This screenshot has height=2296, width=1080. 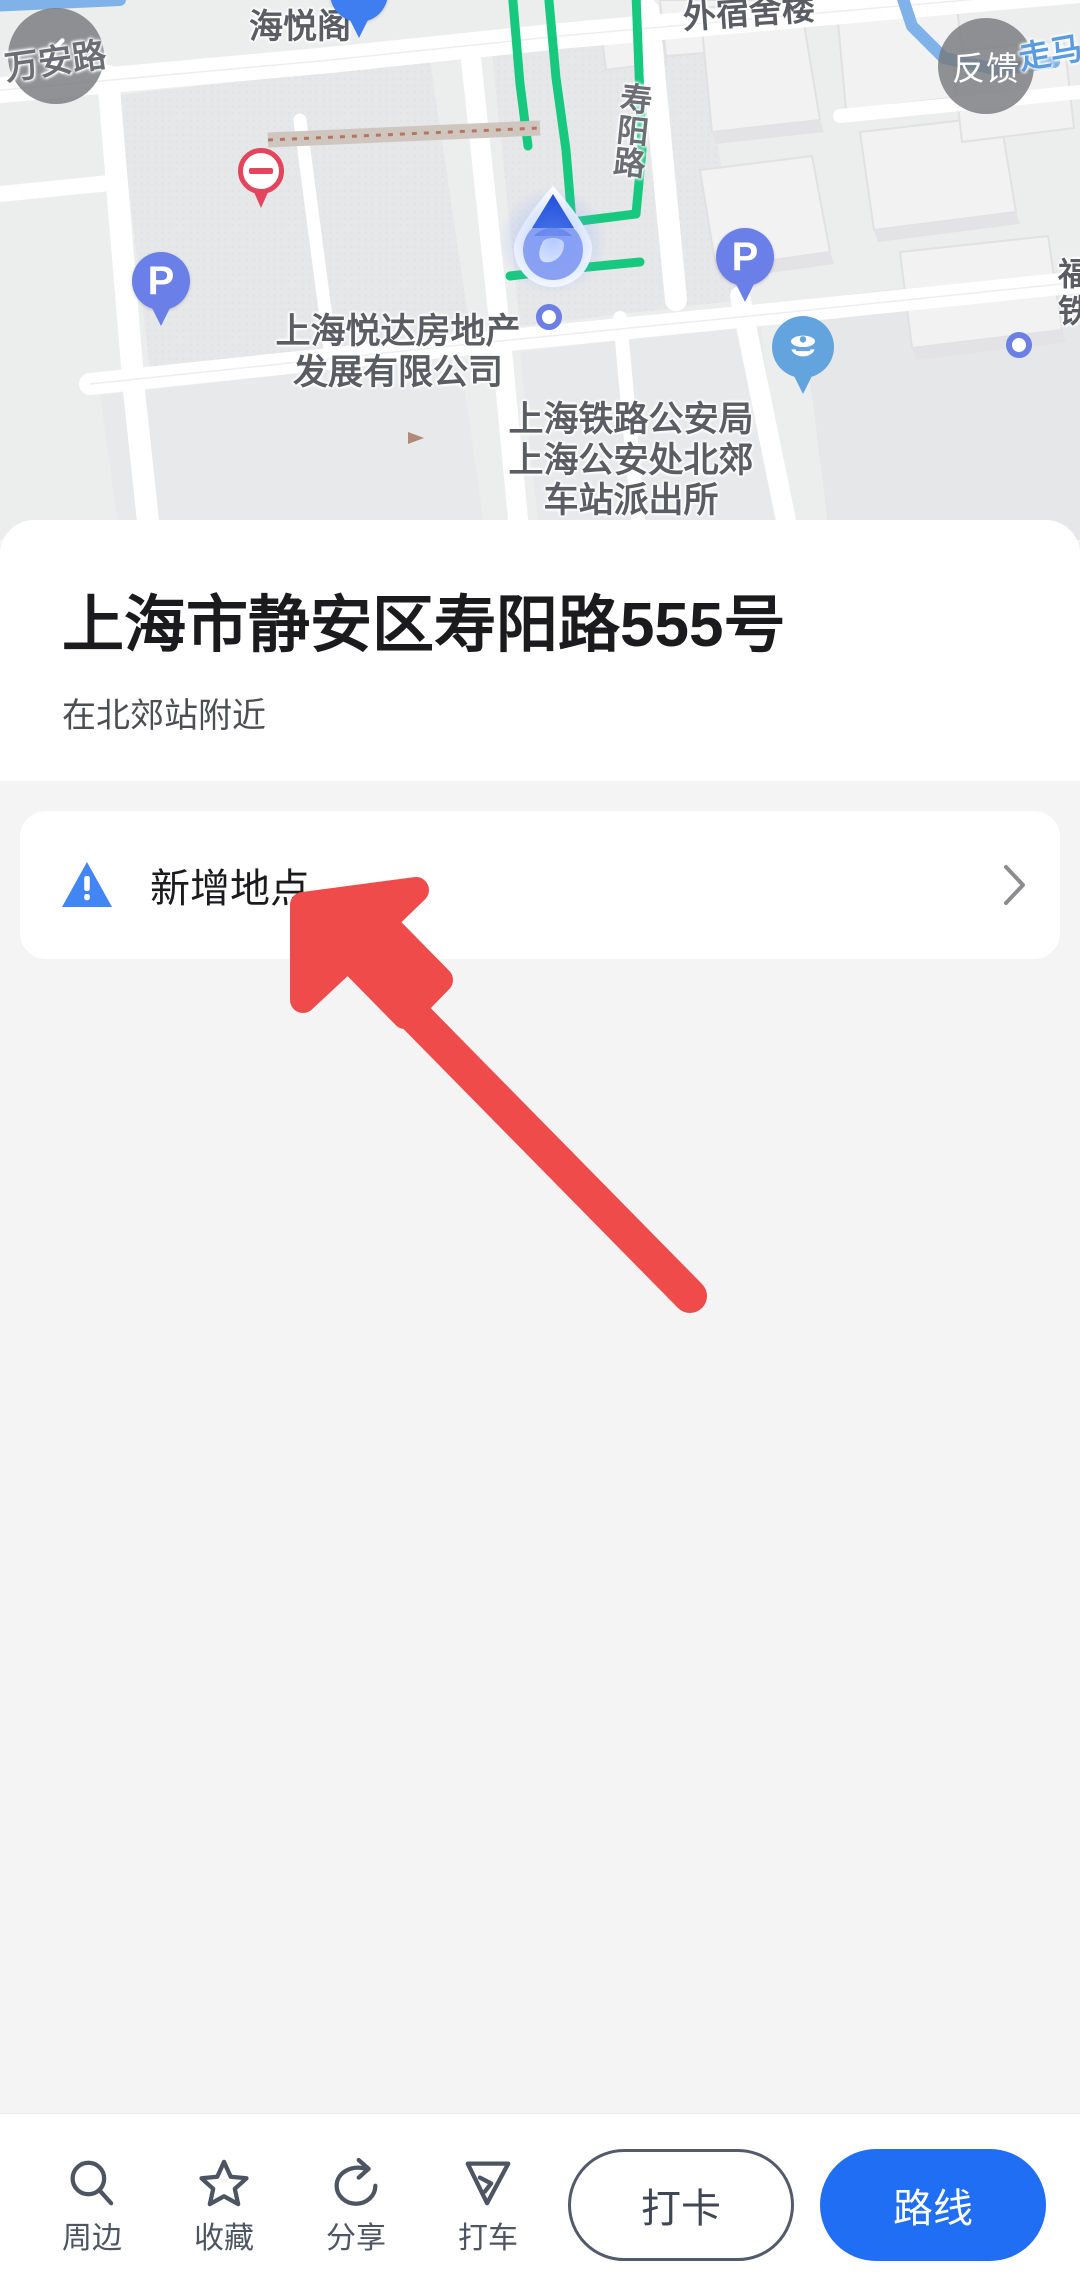 I want to click on feedback-button: 反馈, so click(x=986, y=66).